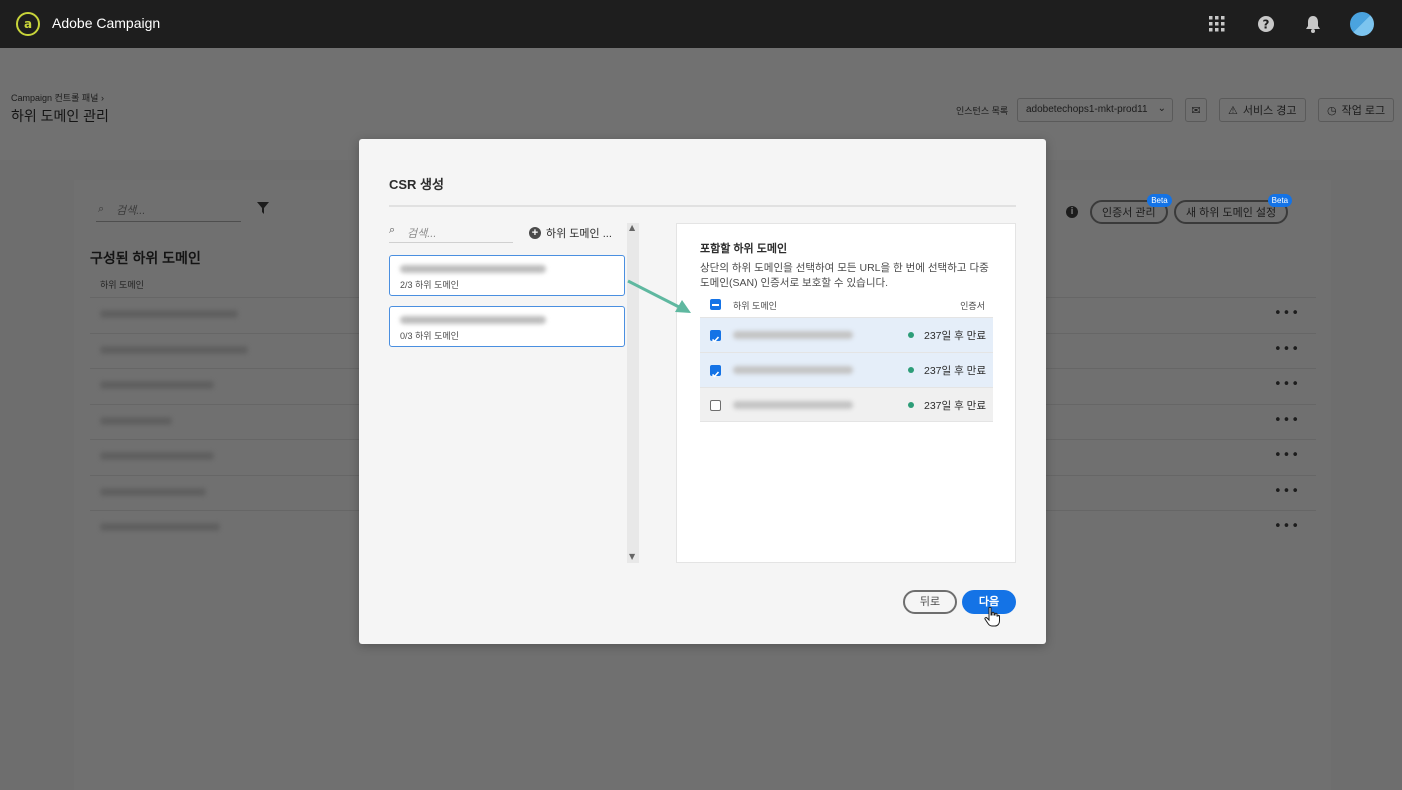 The width and height of the screenshot is (1402, 790). Describe the element at coordinates (416, 184) in the screenshot. I see `modal-title: CSR 생성` at that location.